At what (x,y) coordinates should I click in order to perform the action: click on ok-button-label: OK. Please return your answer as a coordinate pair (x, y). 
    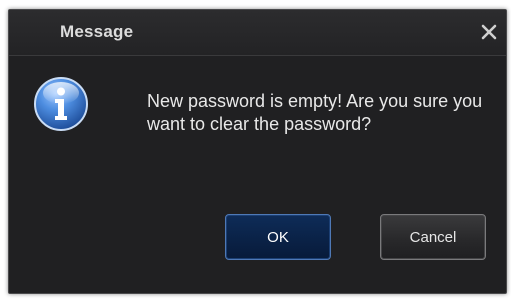
    Looking at the image, I should click on (278, 237).